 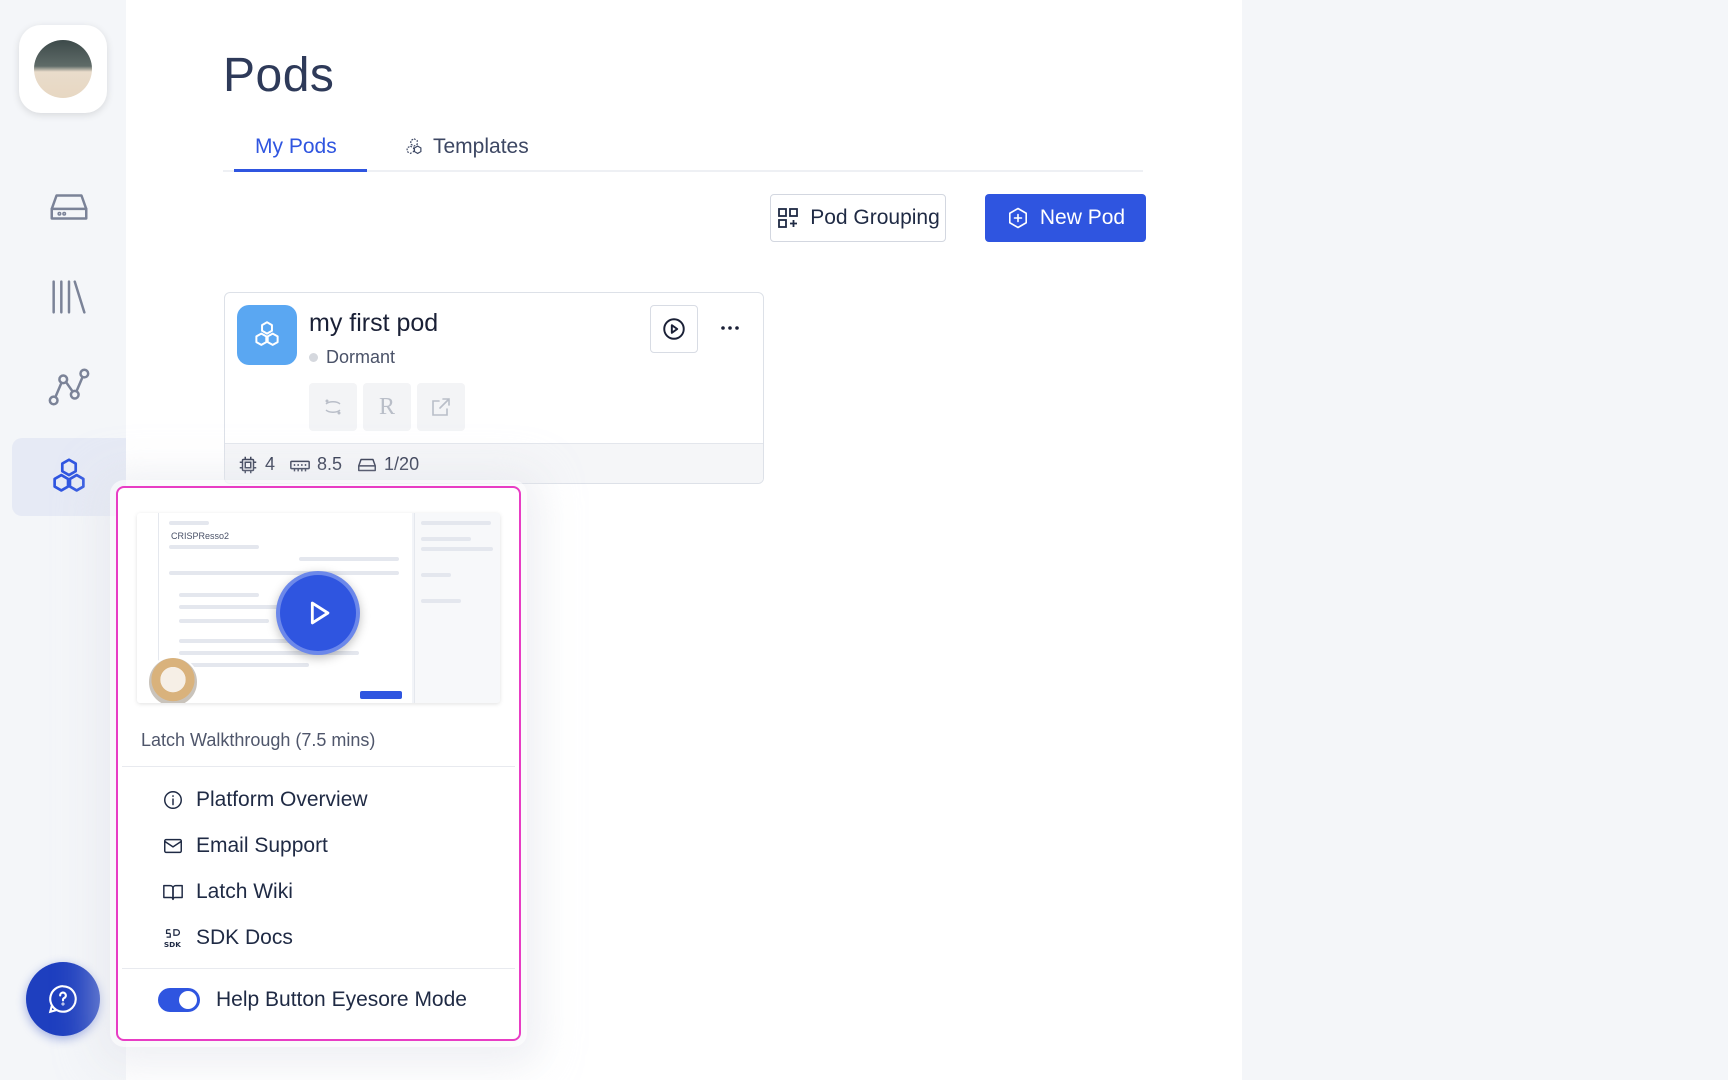 I want to click on eyesore-mode-row: Help Button Eyesore Mode, so click(x=312, y=1000).